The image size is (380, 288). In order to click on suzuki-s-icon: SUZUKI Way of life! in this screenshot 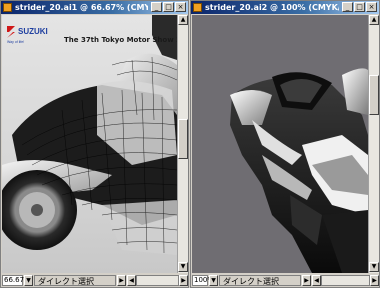, I will do `click(27, 35)`.